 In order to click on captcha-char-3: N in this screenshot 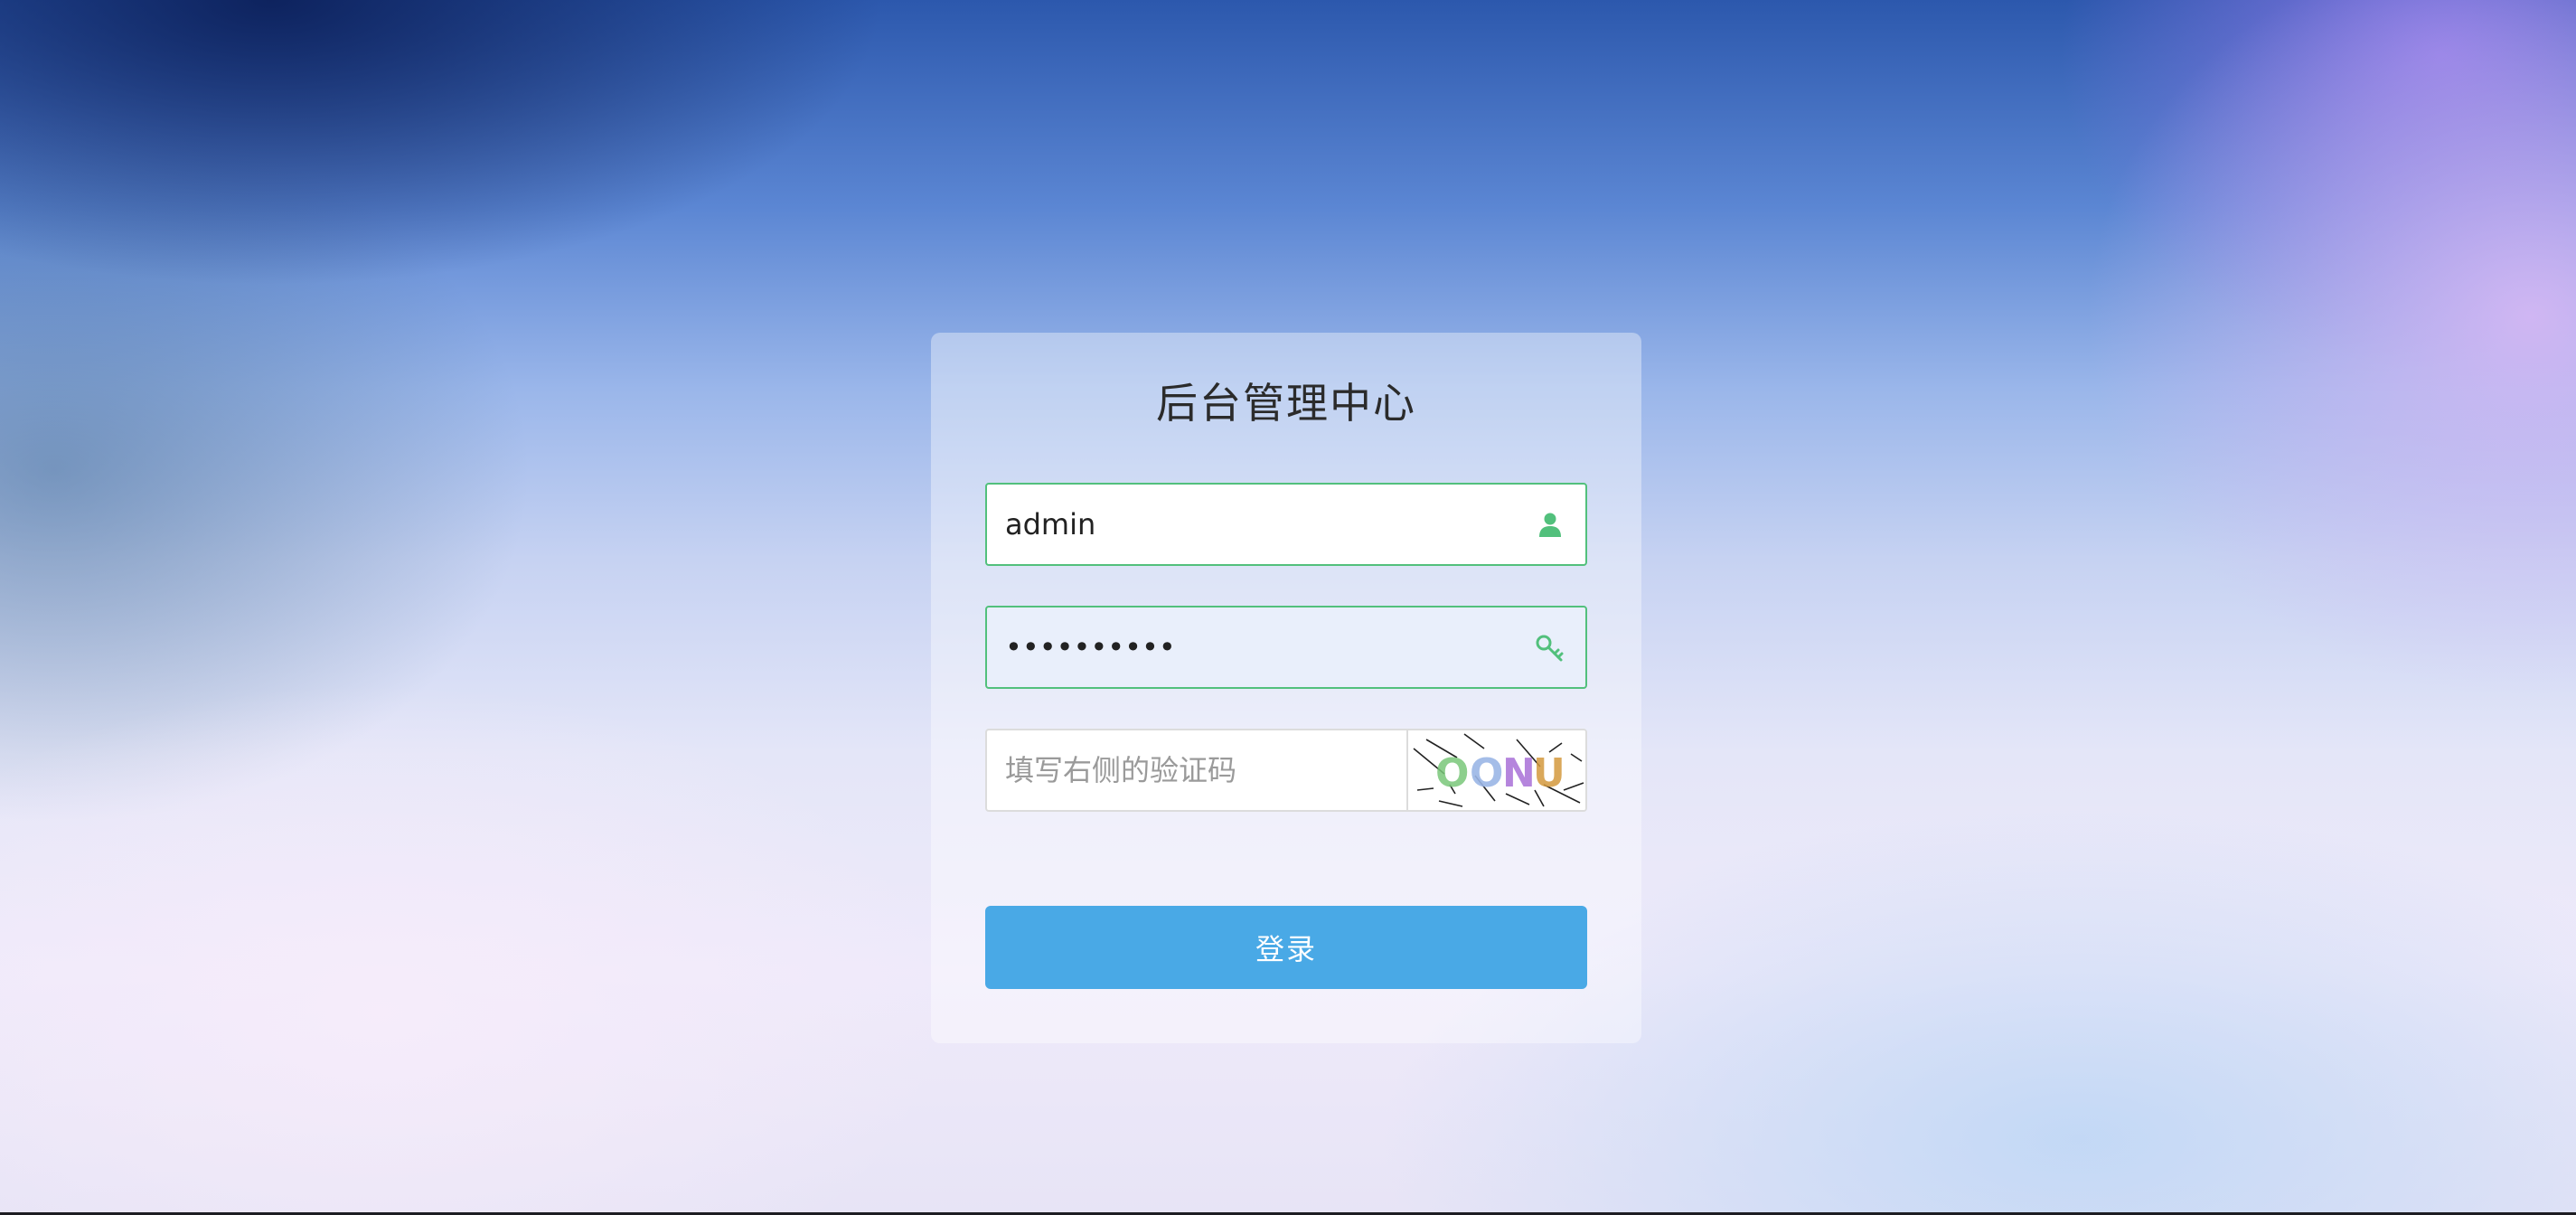, I will do `click(1519, 773)`.